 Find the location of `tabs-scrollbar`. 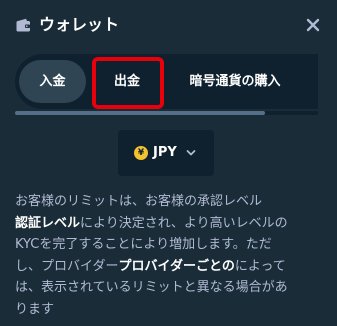

tabs-scrollbar is located at coordinates (140, 113).